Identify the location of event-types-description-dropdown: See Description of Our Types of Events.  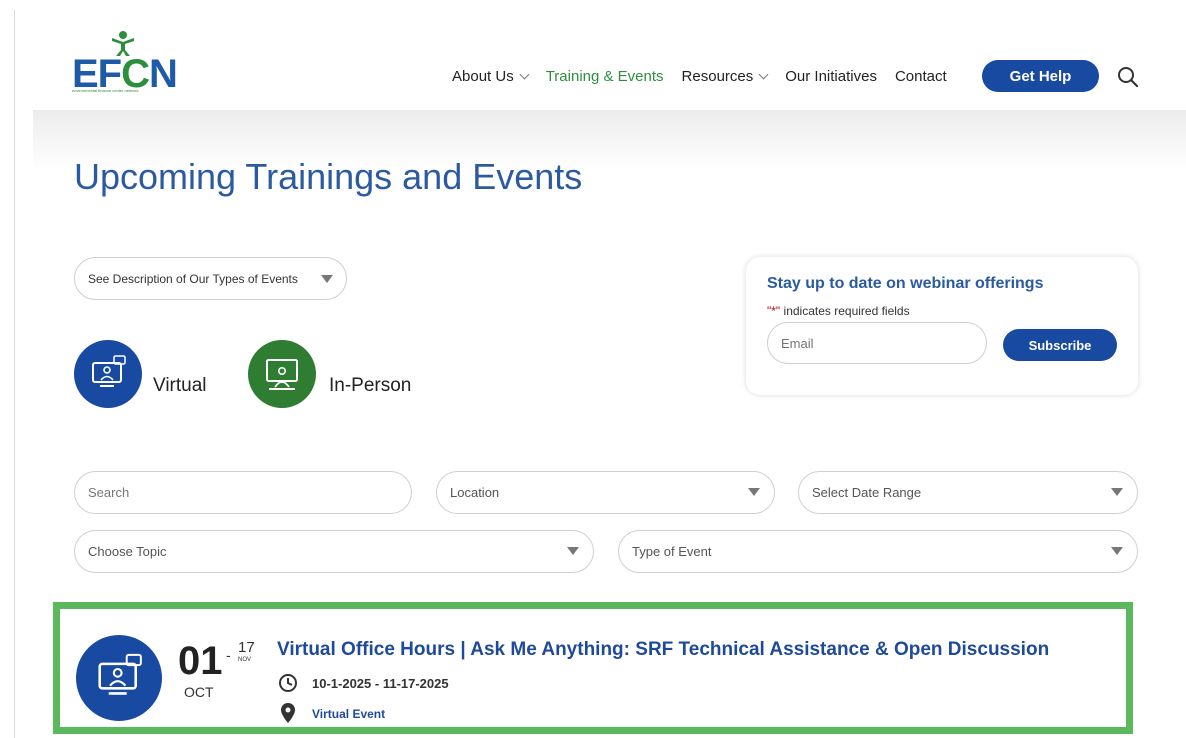
(210, 278).